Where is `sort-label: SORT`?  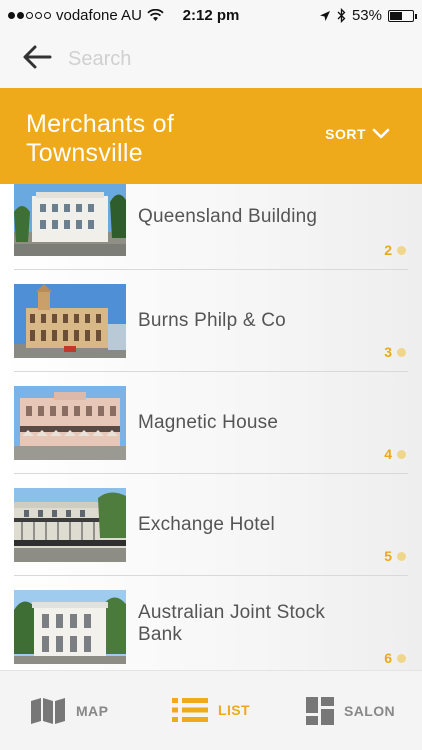
sort-label: SORT is located at coordinates (345, 134).